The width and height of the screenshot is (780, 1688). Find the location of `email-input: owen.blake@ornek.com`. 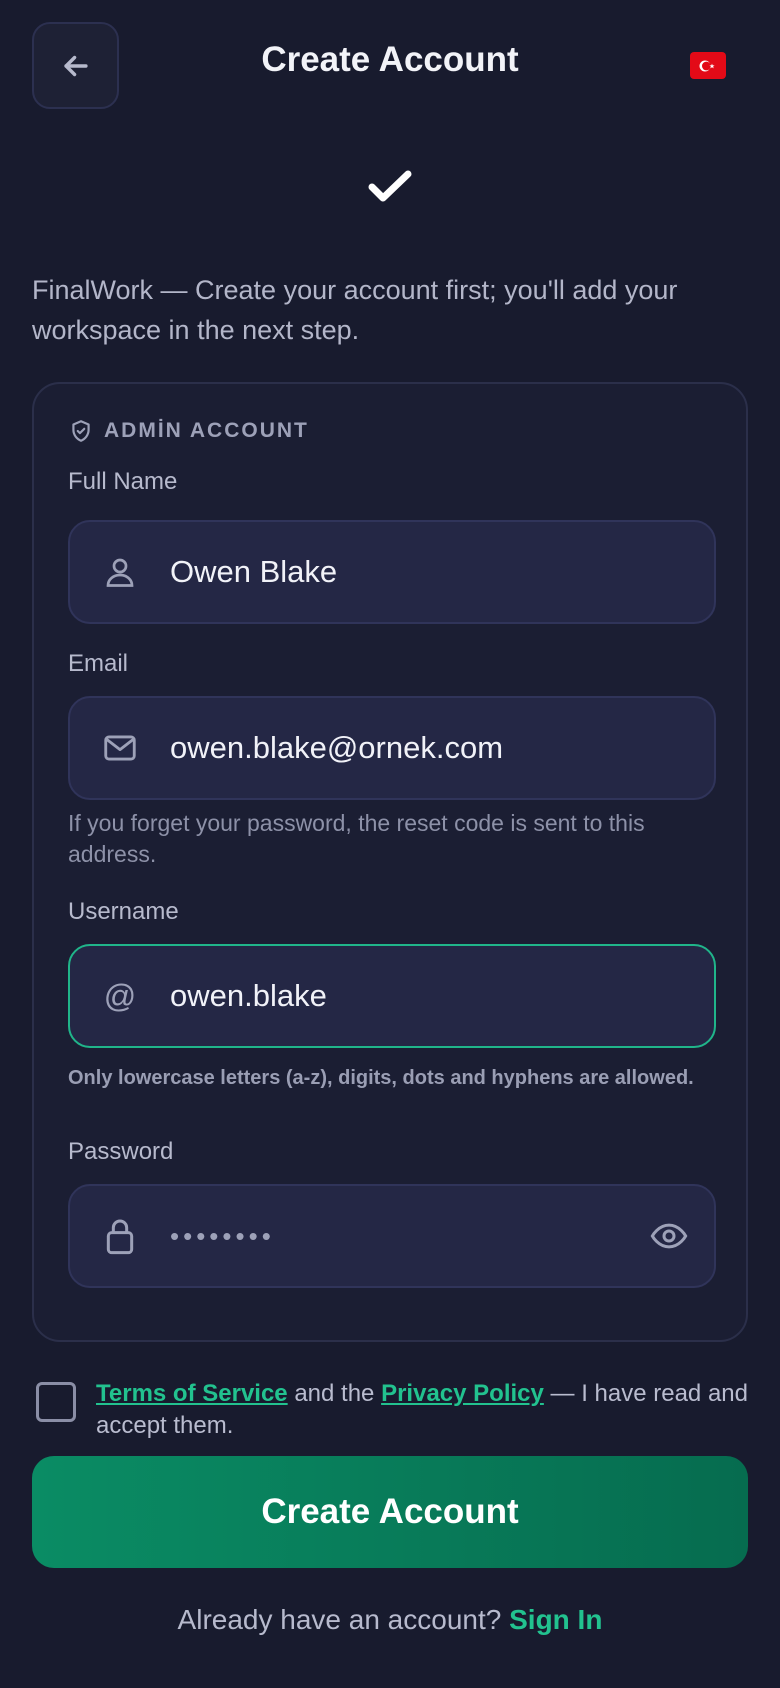

email-input: owen.blake@ornek.com is located at coordinates (442, 748).